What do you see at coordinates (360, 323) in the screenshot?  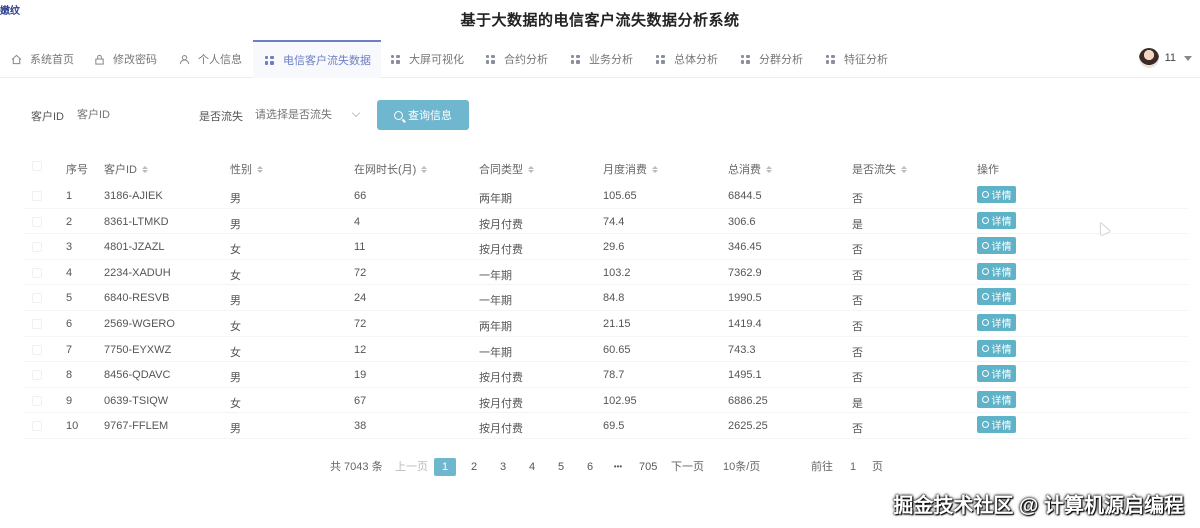 I see `cell-tenure: 72` at bounding box center [360, 323].